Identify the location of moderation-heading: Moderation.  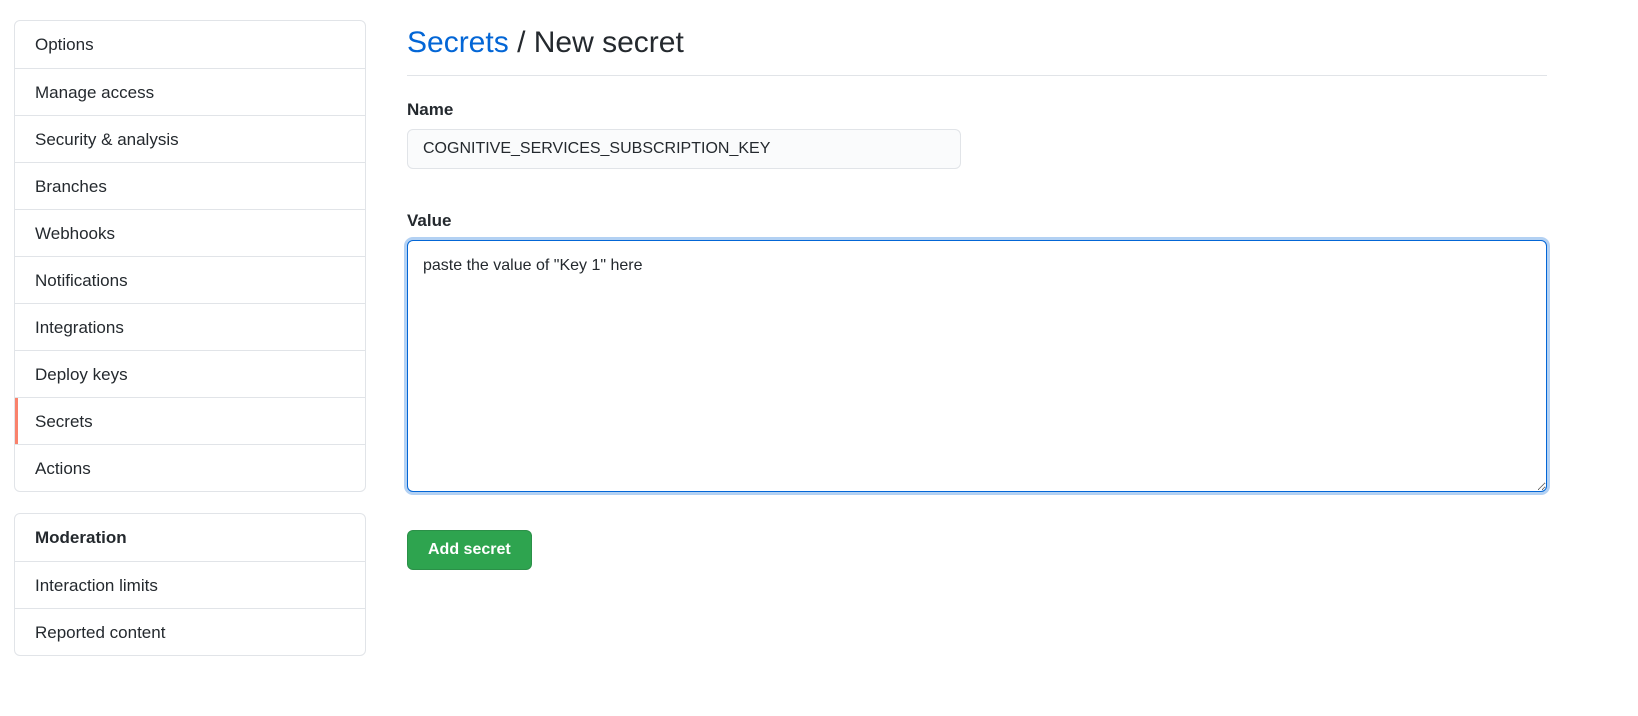
(81, 537).